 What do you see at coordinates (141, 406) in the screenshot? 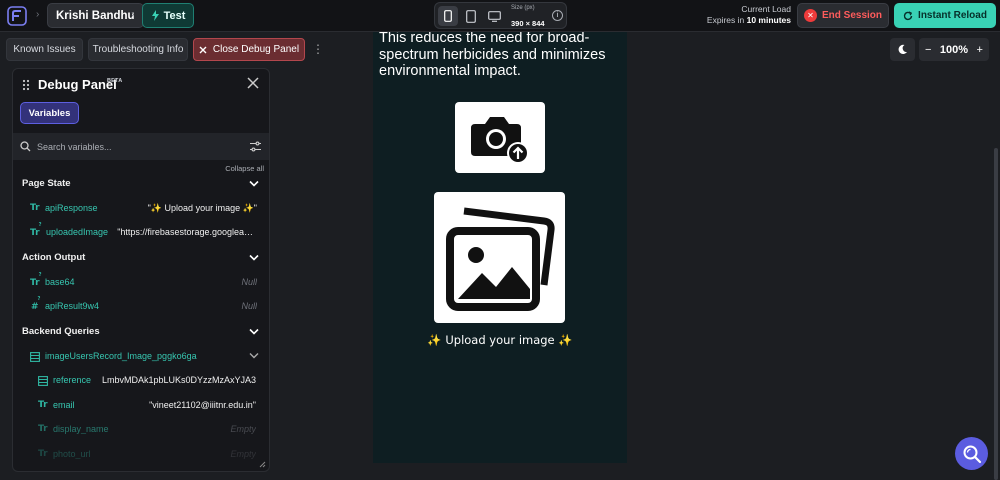
I see `variable-row: Tr email "vineet21102@iiitnr.edu.in"` at bounding box center [141, 406].